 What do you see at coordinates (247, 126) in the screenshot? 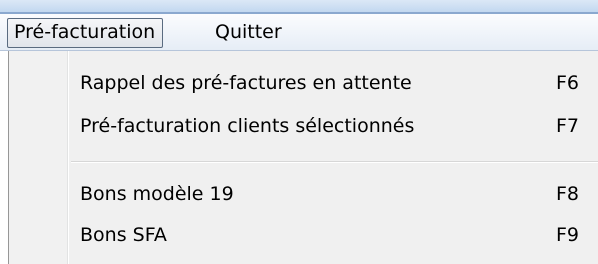
I see `menu-item-label: Pré-facturation clients sélectionnés` at bounding box center [247, 126].